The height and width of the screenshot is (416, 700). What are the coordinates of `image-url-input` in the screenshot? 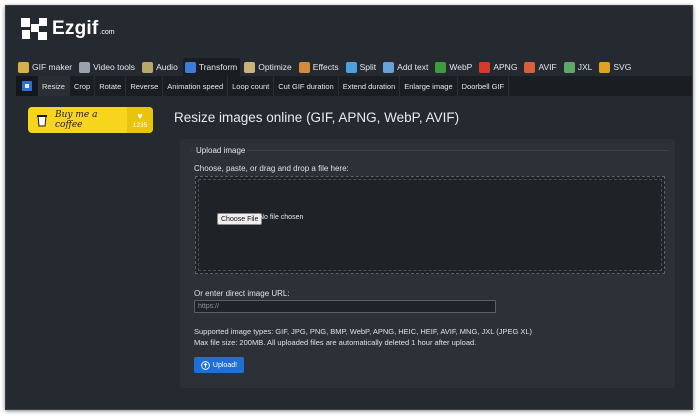 It's located at (345, 306).